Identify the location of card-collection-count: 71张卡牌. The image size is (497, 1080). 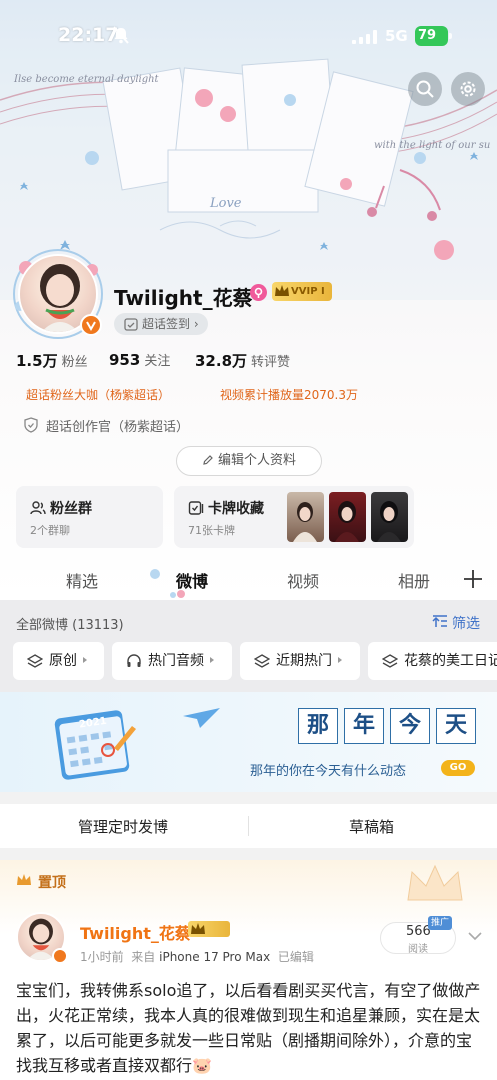
(211, 530).